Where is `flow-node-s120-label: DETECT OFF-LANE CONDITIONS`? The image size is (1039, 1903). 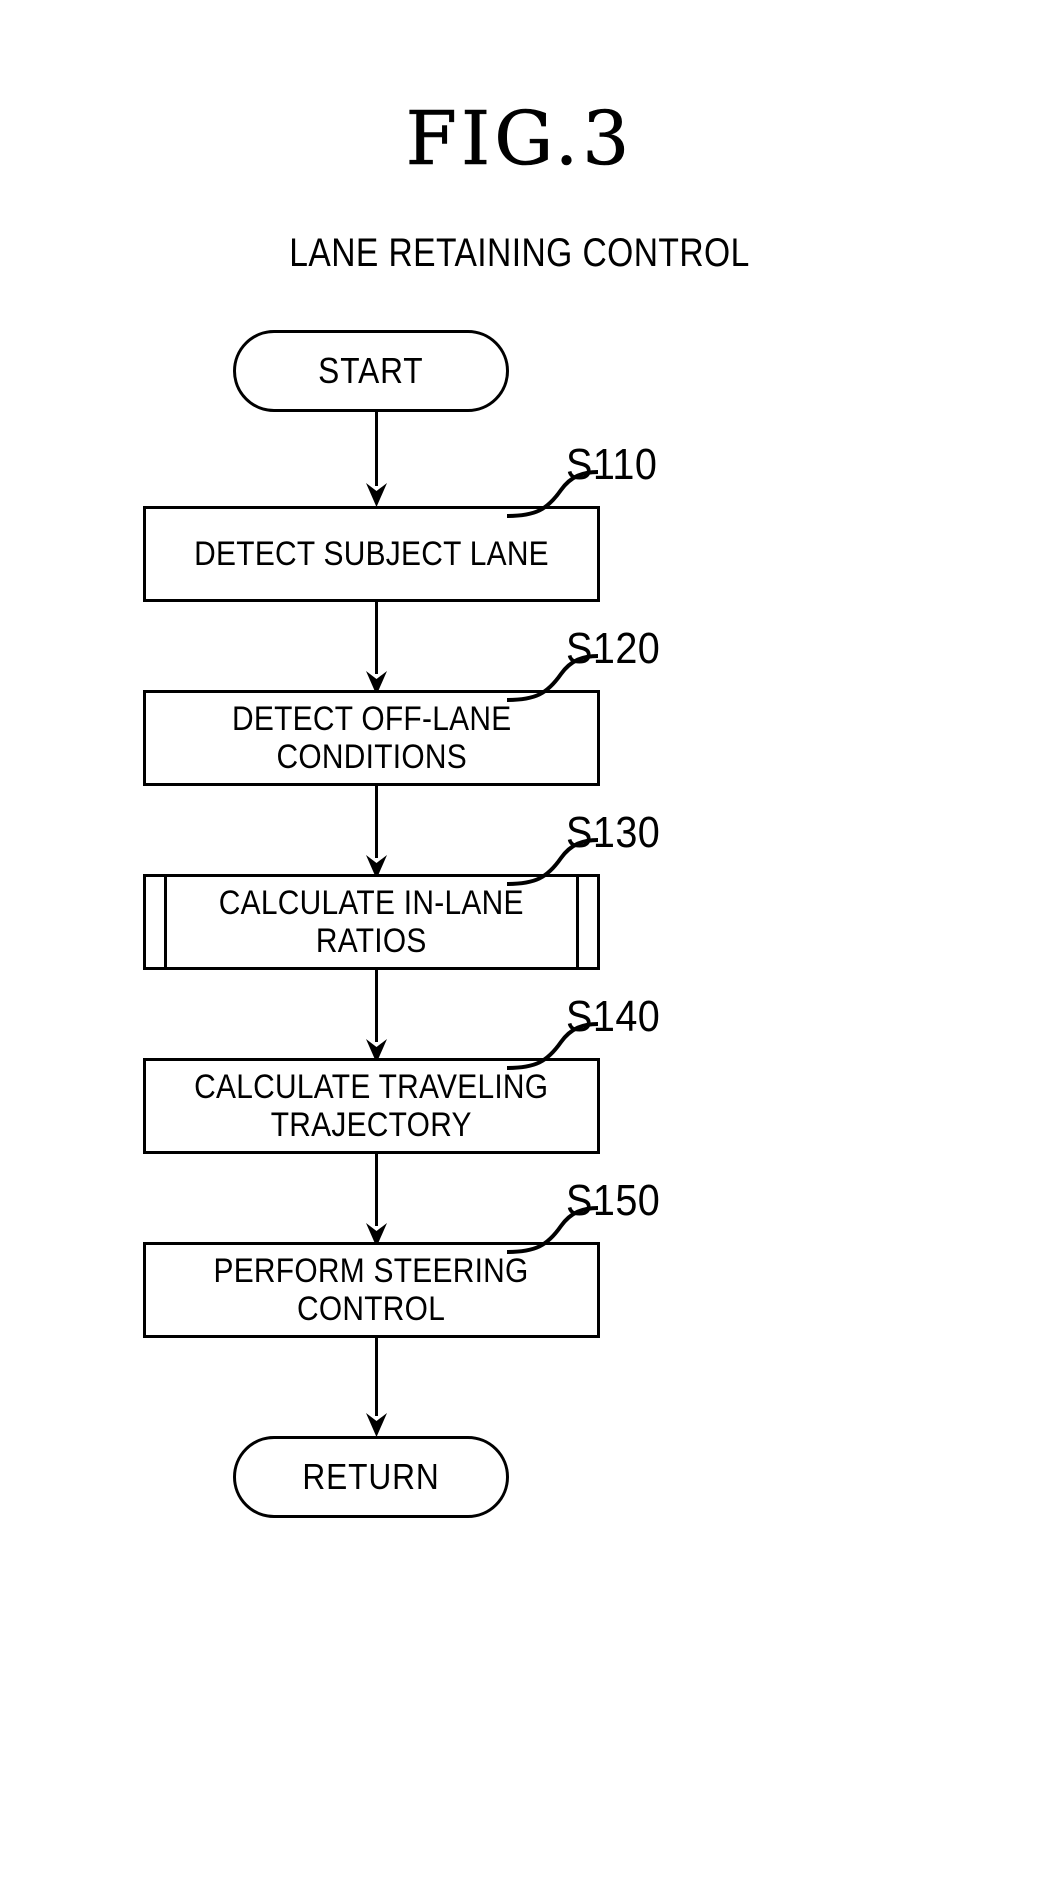 flow-node-s120-label: DETECT OFF-LANE CONDITIONS is located at coordinates (371, 737).